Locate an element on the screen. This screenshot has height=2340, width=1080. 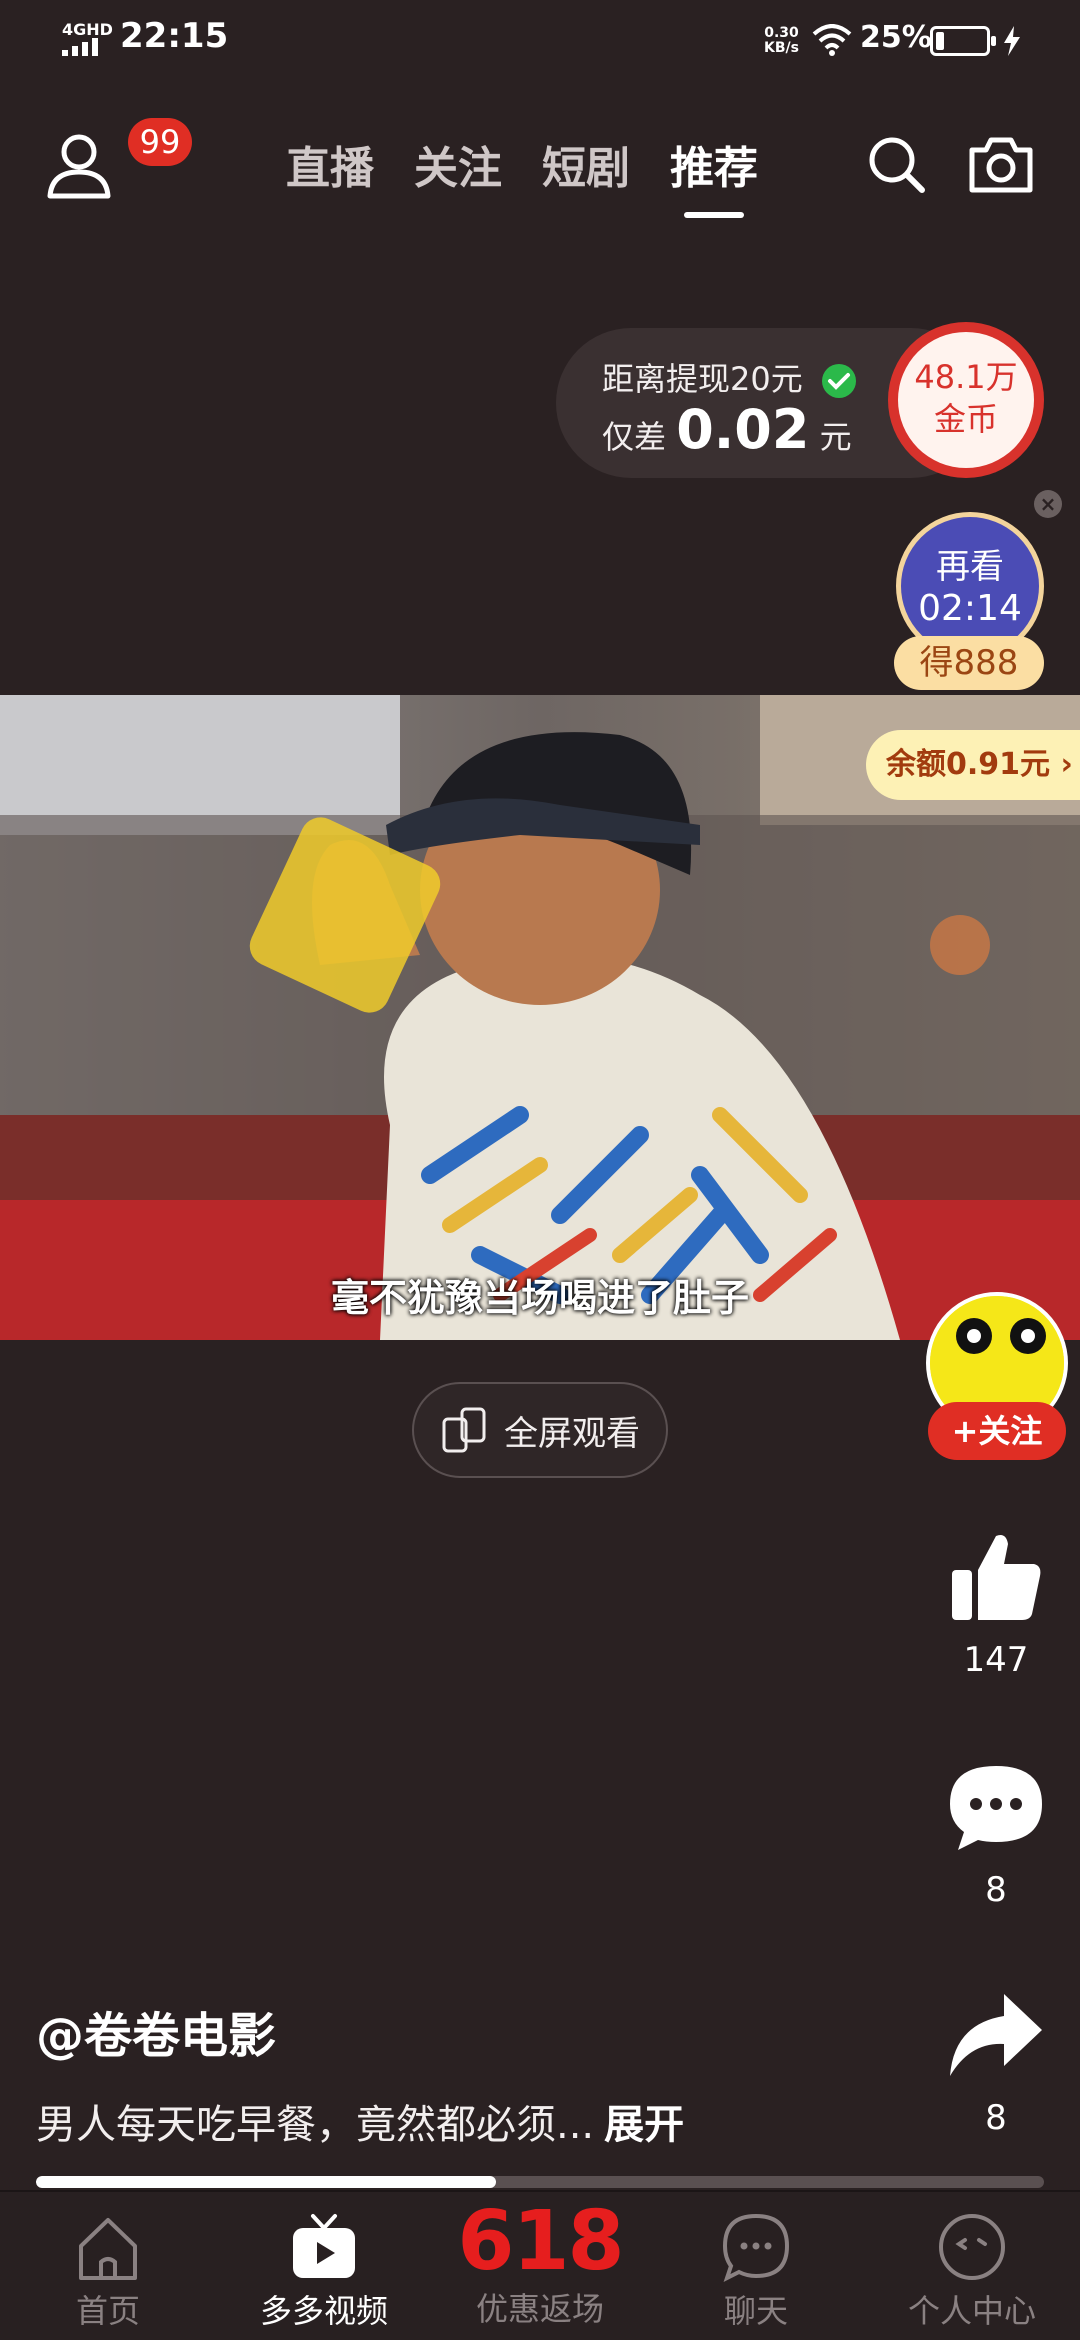
promo-618-icon: 618 is located at coordinates (540, 2241).